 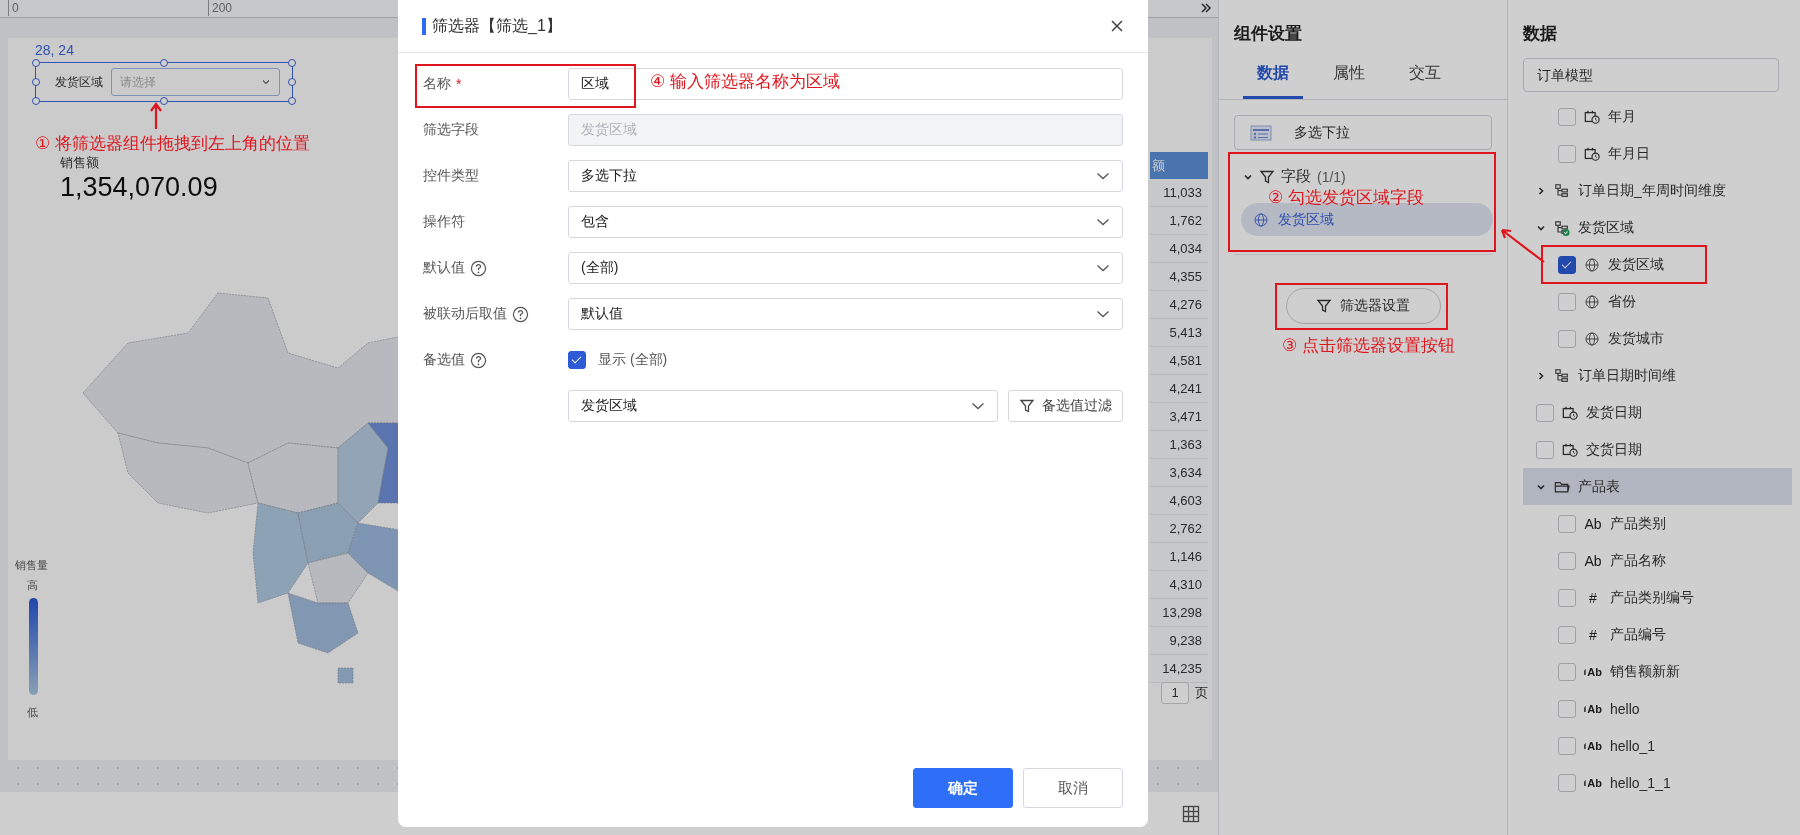 What do you see at coordinates (845, 314) in the screenshot?
I see `dropdown: 默认值` at bounding box center [845, 314].